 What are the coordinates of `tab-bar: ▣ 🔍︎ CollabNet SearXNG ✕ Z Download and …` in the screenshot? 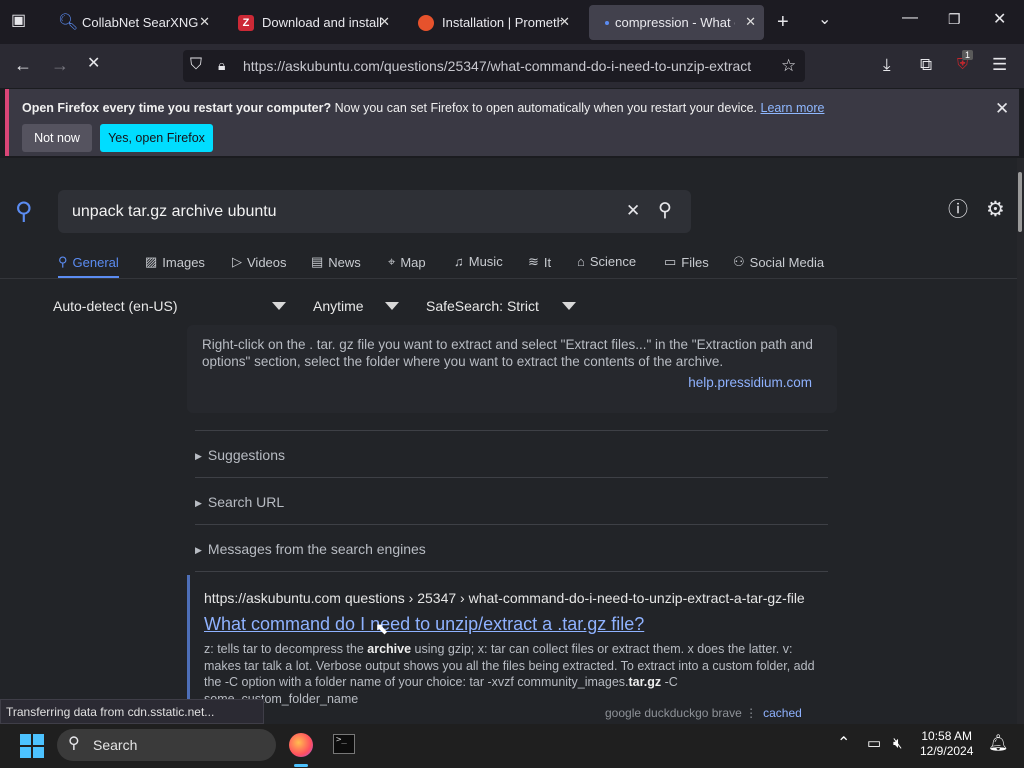 It's located at (512, 22).